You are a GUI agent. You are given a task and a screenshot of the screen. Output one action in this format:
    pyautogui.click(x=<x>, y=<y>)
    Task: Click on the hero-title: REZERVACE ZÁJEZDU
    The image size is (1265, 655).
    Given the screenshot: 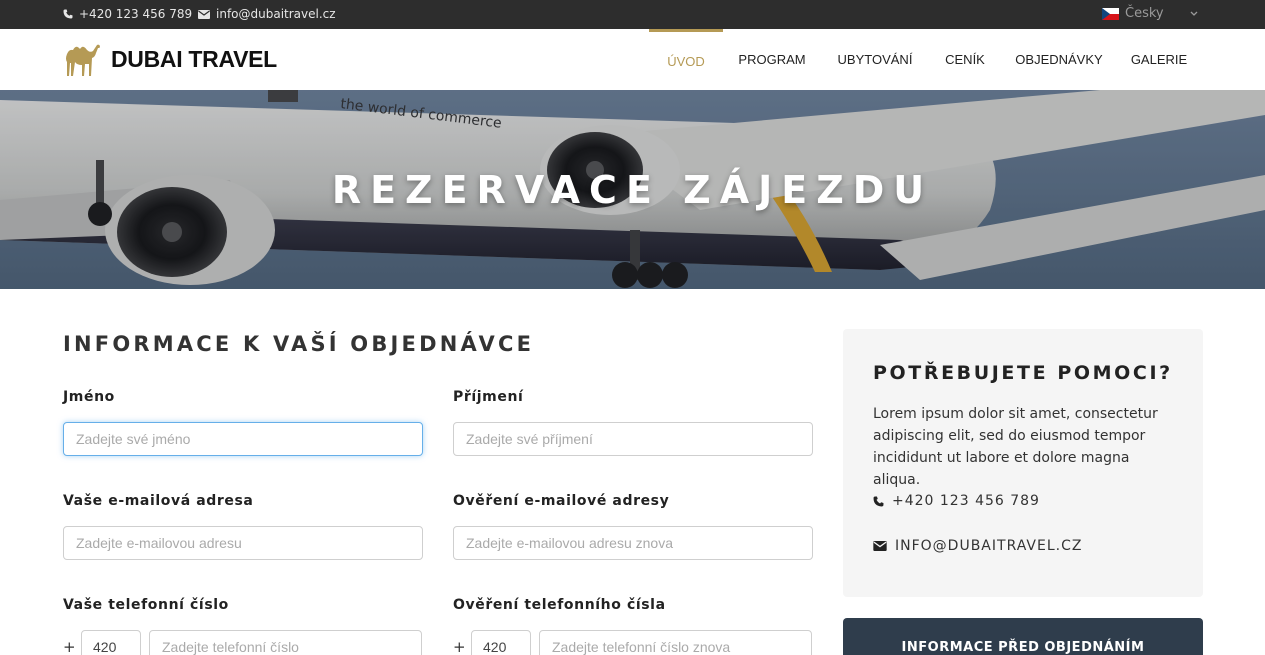 What is the action you would take?
    pyautogui.click(x=632, y=190)
    